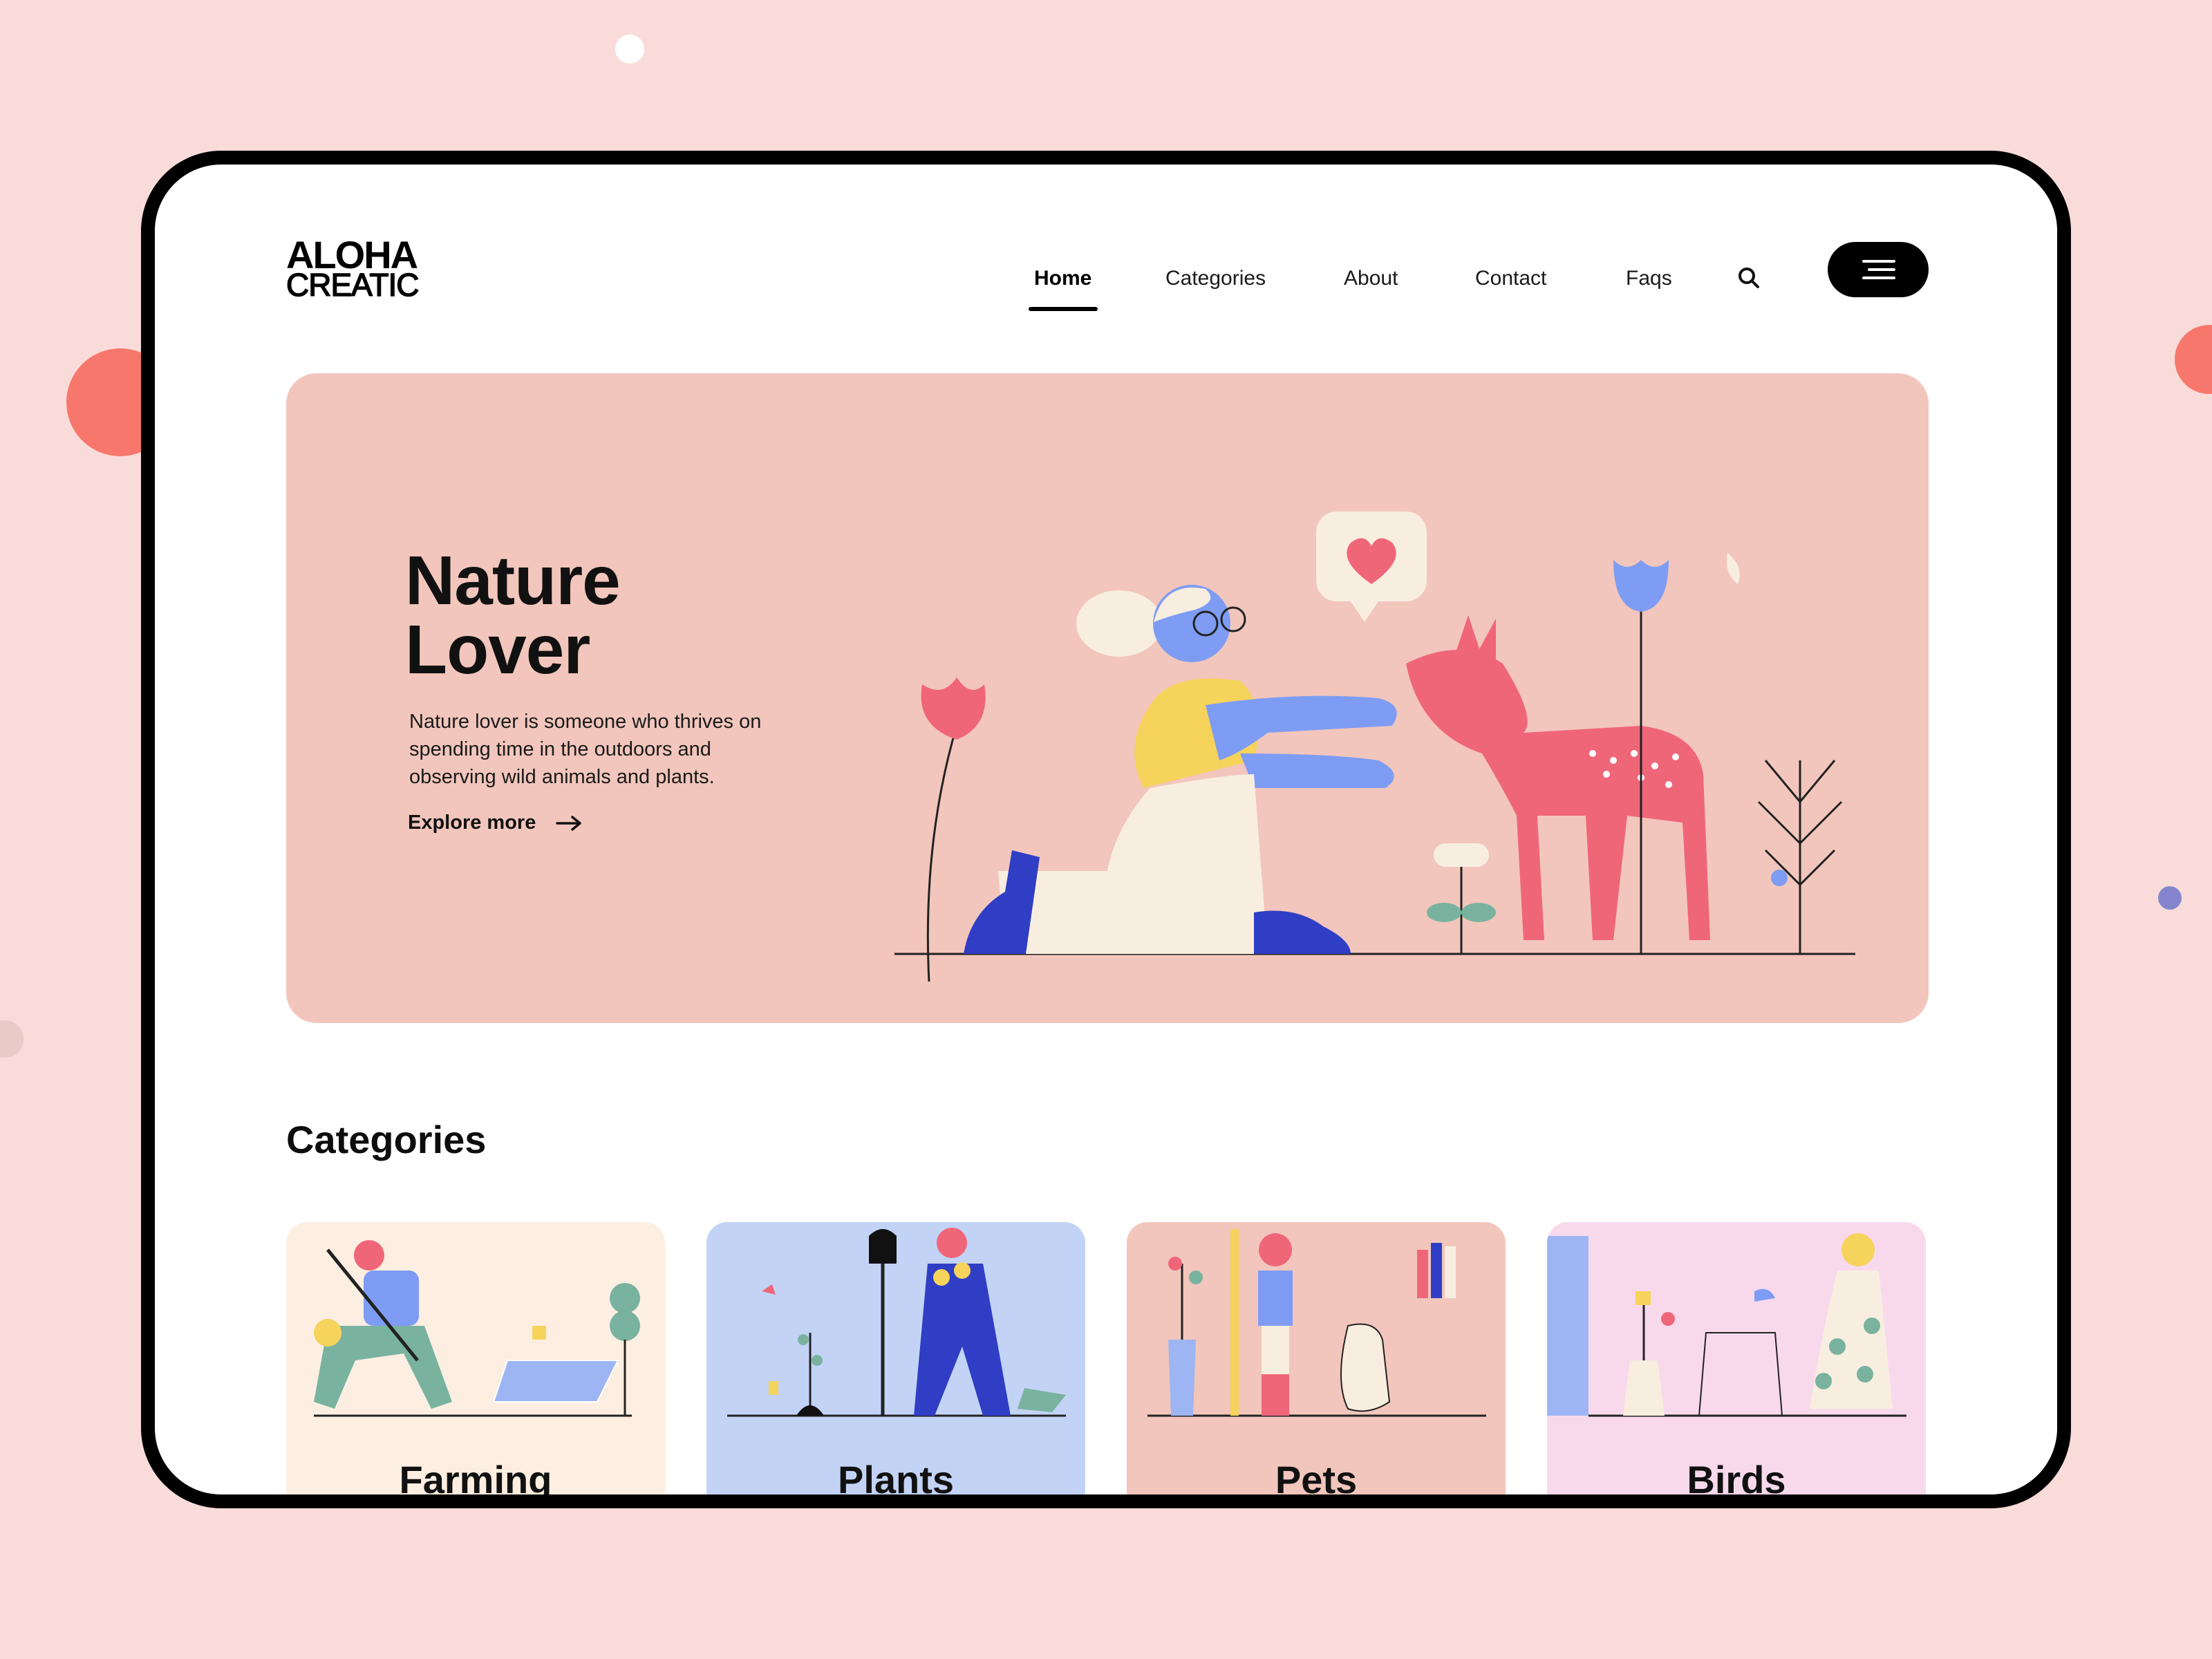  I want to click on category-label: Birds, so click(1736, 1476).